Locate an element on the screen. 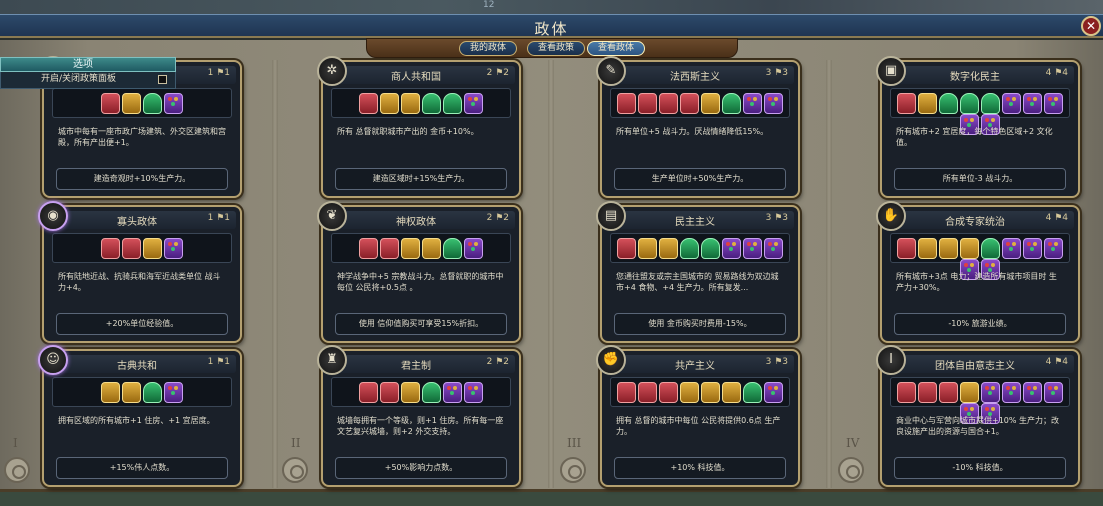  government-name: 寡头政体 is located at coordinates (137, 222).